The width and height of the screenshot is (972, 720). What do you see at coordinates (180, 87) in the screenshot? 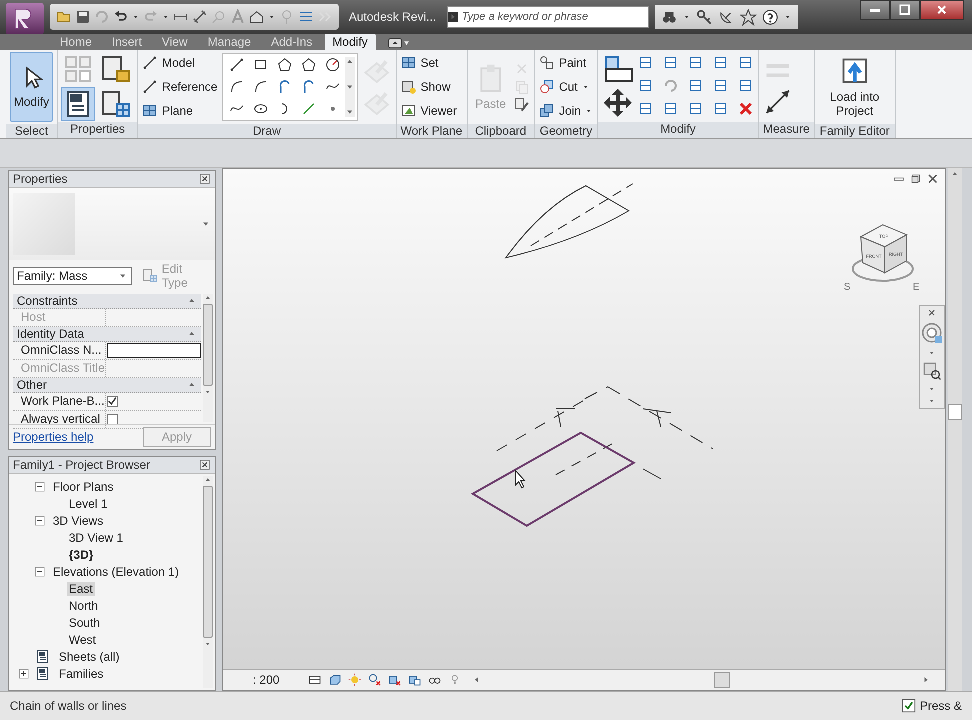
I see `draw-mode-button: Reference` at bounding box center [180, 87].